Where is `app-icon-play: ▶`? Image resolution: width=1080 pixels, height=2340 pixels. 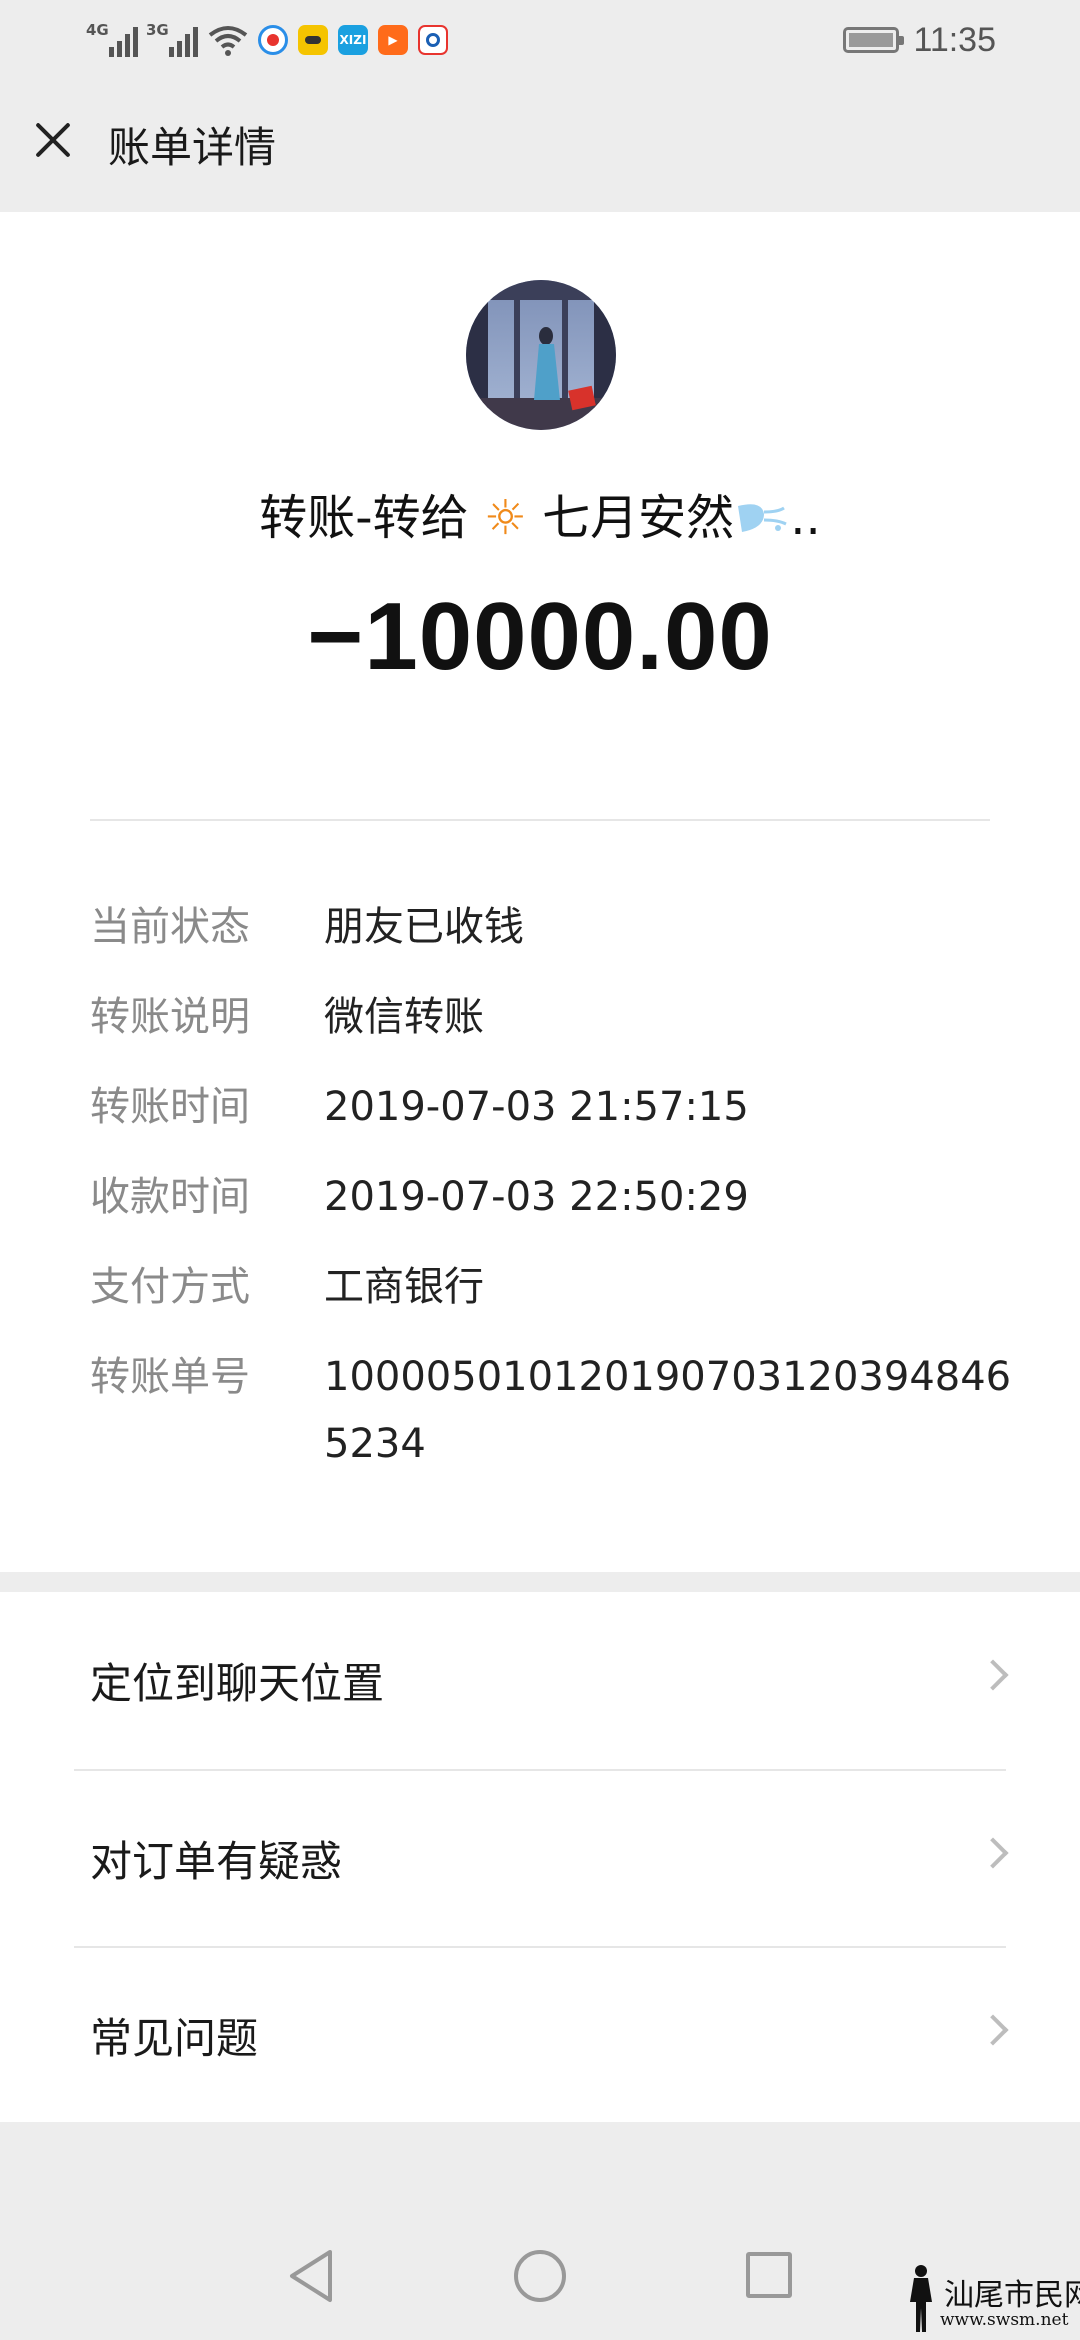 app-icon-play: ▶ is located at coordinates (393, 40).